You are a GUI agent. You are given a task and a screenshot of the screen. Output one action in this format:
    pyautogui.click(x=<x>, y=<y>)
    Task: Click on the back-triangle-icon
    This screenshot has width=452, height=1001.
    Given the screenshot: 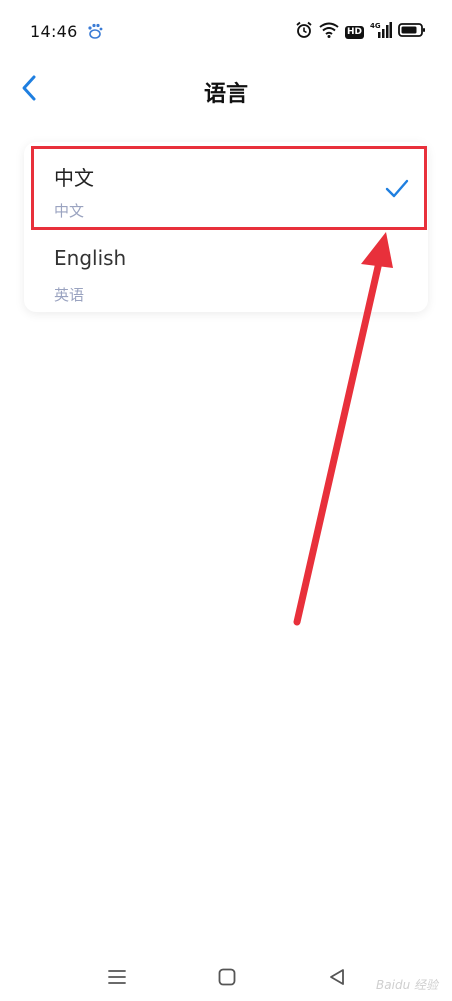 What is the action you would take?
    pyautogui.click(x=337, y=977)
    